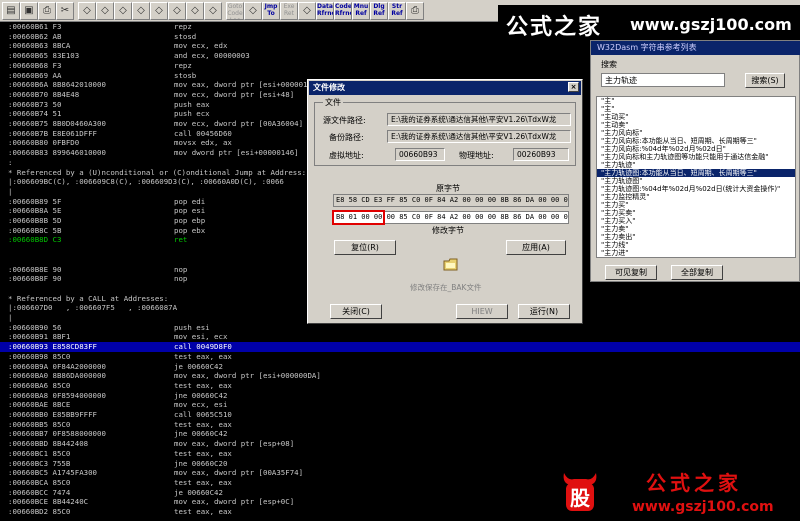  I want to click on physical-address-field: 00260B93, so click(541, 154).